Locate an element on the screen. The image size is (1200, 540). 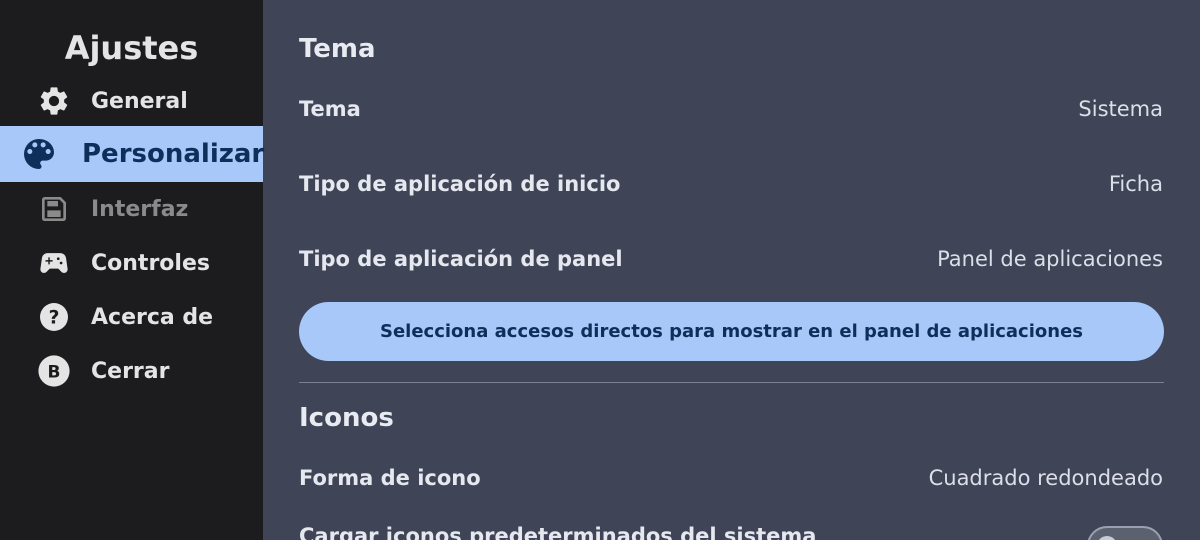
sidebar-item-personalizar: Personalizar is located at coordinates (132, 154).